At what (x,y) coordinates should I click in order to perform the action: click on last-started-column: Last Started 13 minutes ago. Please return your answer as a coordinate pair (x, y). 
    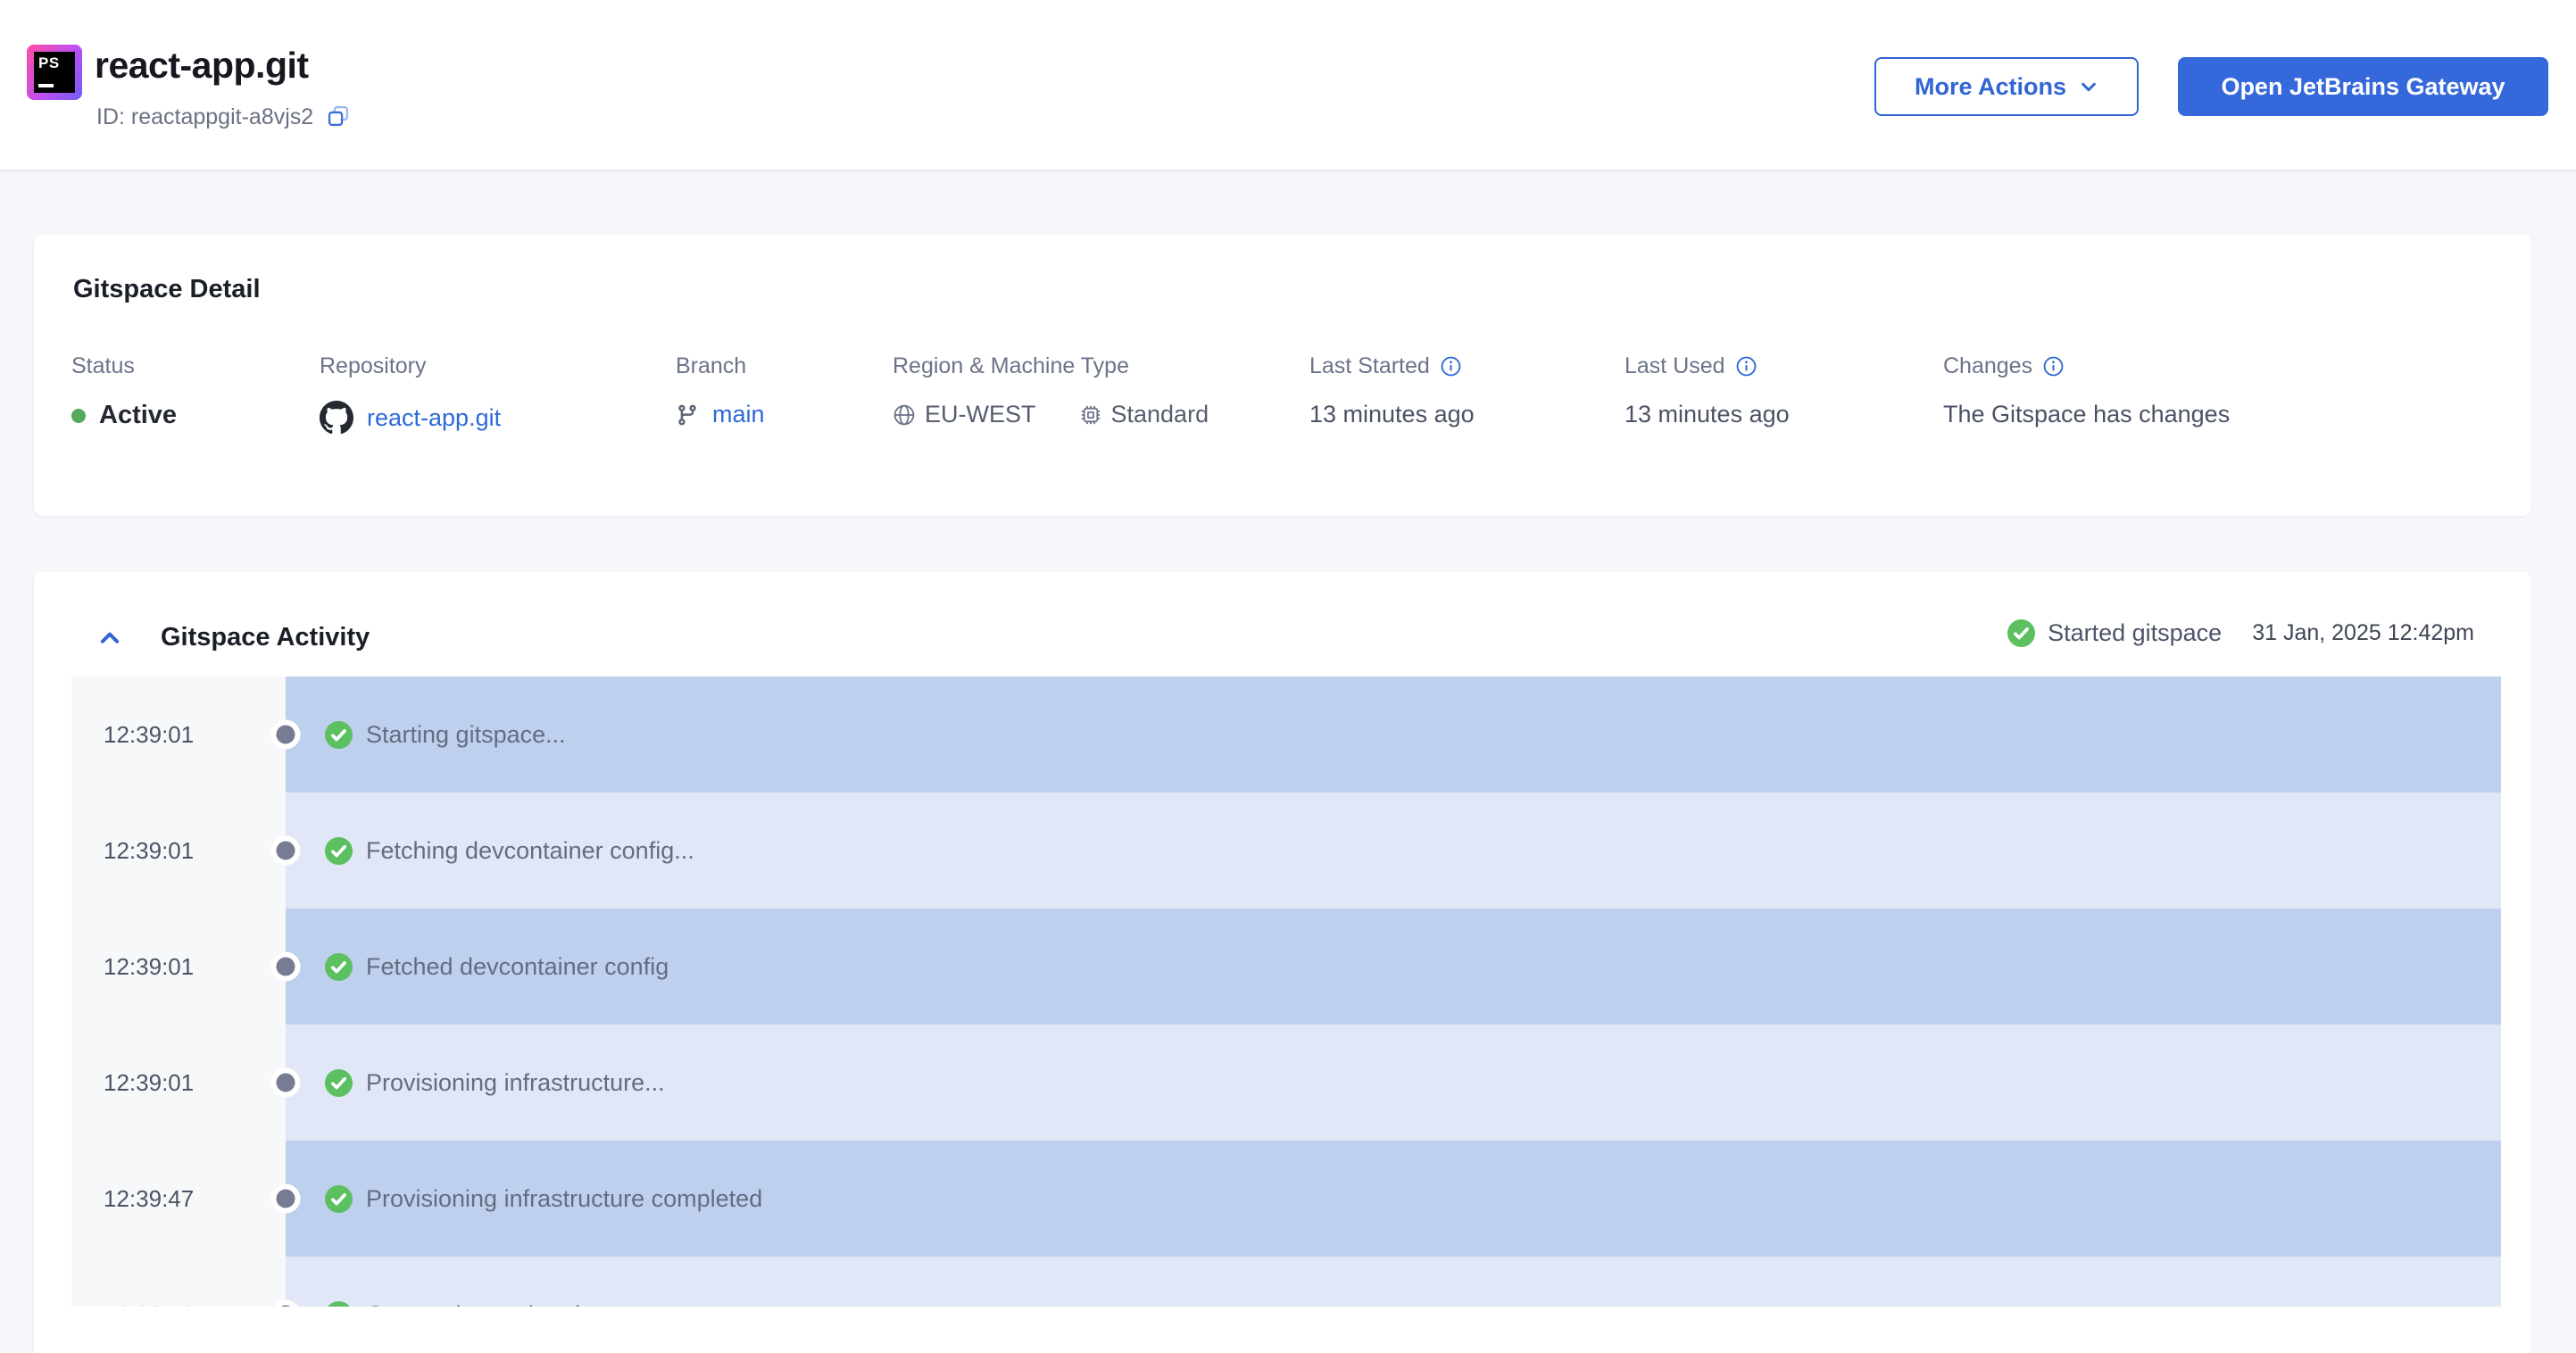
    Looking at the image, I should click on (1392, 390).